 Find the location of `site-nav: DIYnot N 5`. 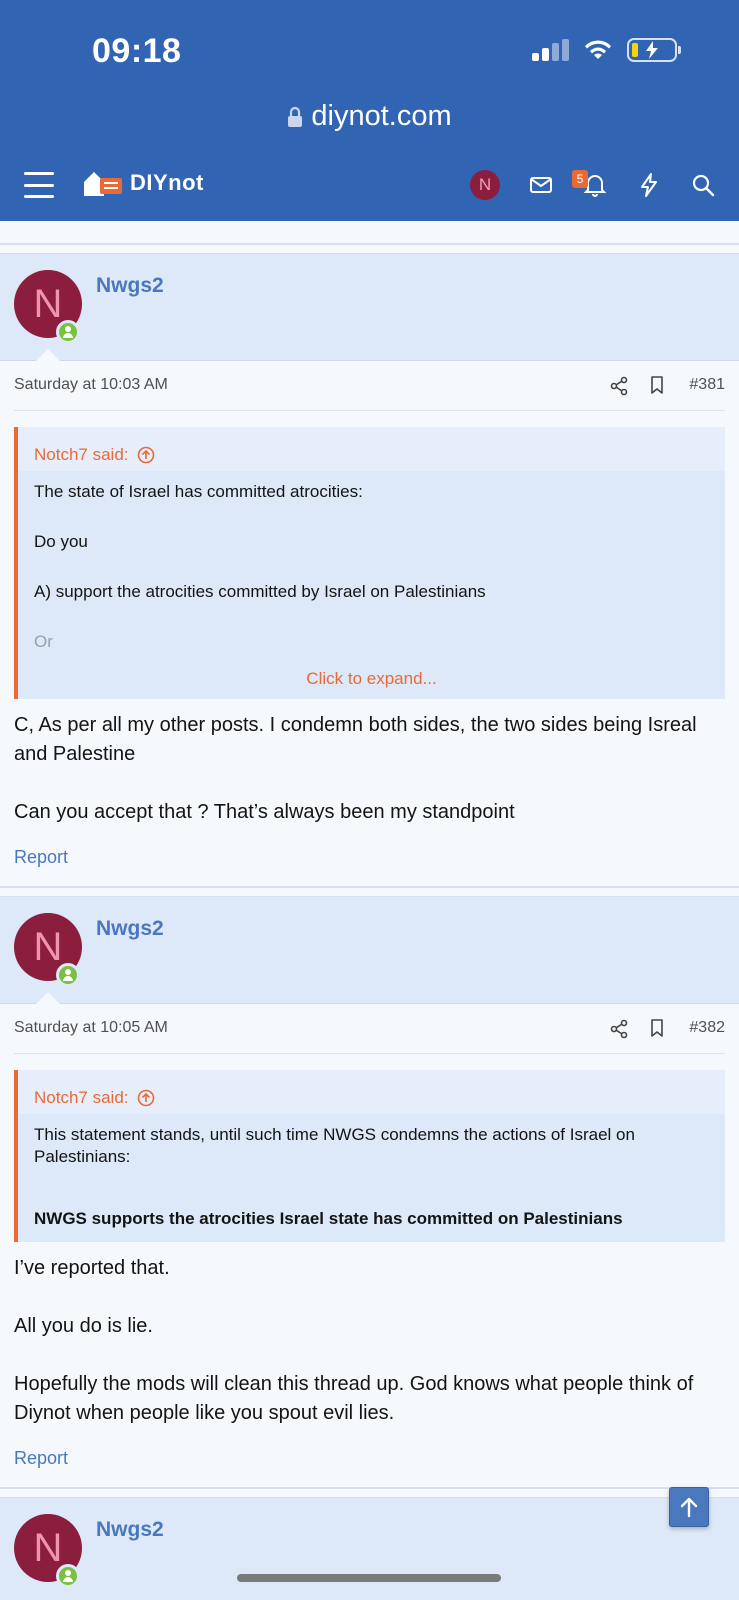

site-nav: DIYnot N 5 is located at coordinates (369, 188).